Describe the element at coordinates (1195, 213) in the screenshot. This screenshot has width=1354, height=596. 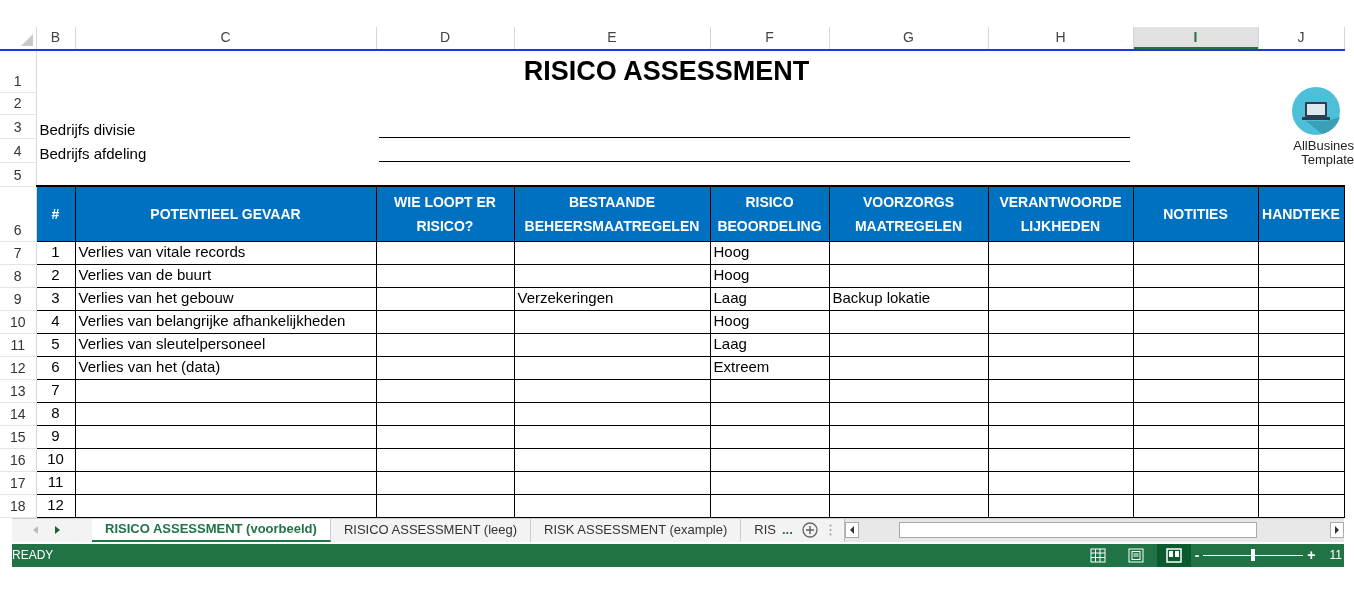
I see `column-heading: NOTITIES` at that location.